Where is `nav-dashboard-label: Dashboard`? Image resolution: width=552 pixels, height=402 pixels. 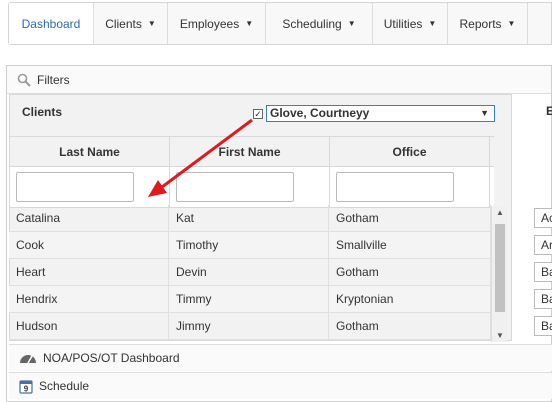
nav-dashboard-label: Dashboard is located at coordinates (51, 23).